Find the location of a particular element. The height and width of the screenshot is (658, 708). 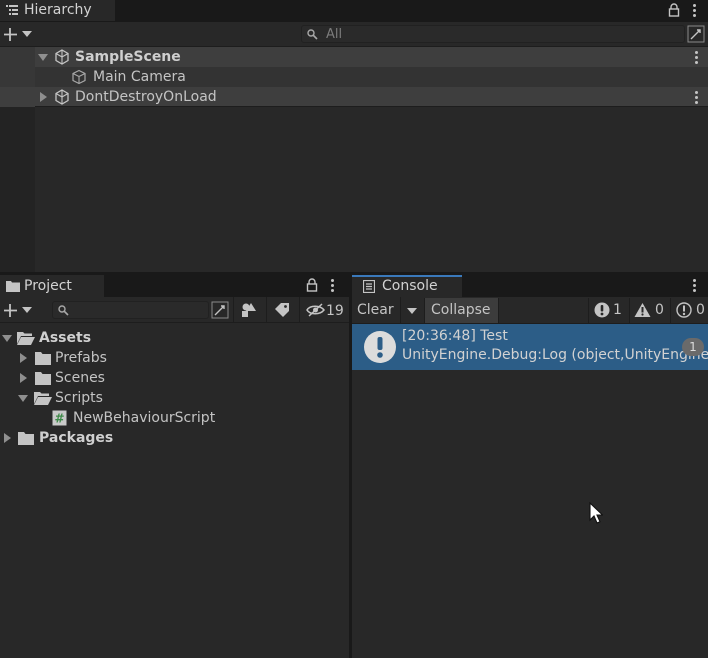

collapse-button: Collapse is located at coordinates (461, 310).